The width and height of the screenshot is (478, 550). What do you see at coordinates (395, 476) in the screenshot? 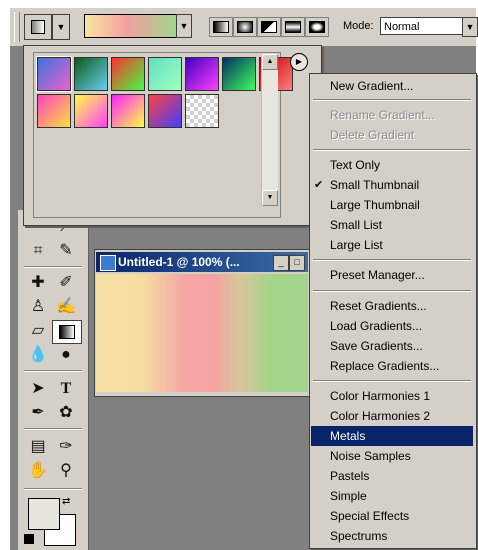
I see `menu-item-pastels: Pastels` at bounding box center [395, 476].